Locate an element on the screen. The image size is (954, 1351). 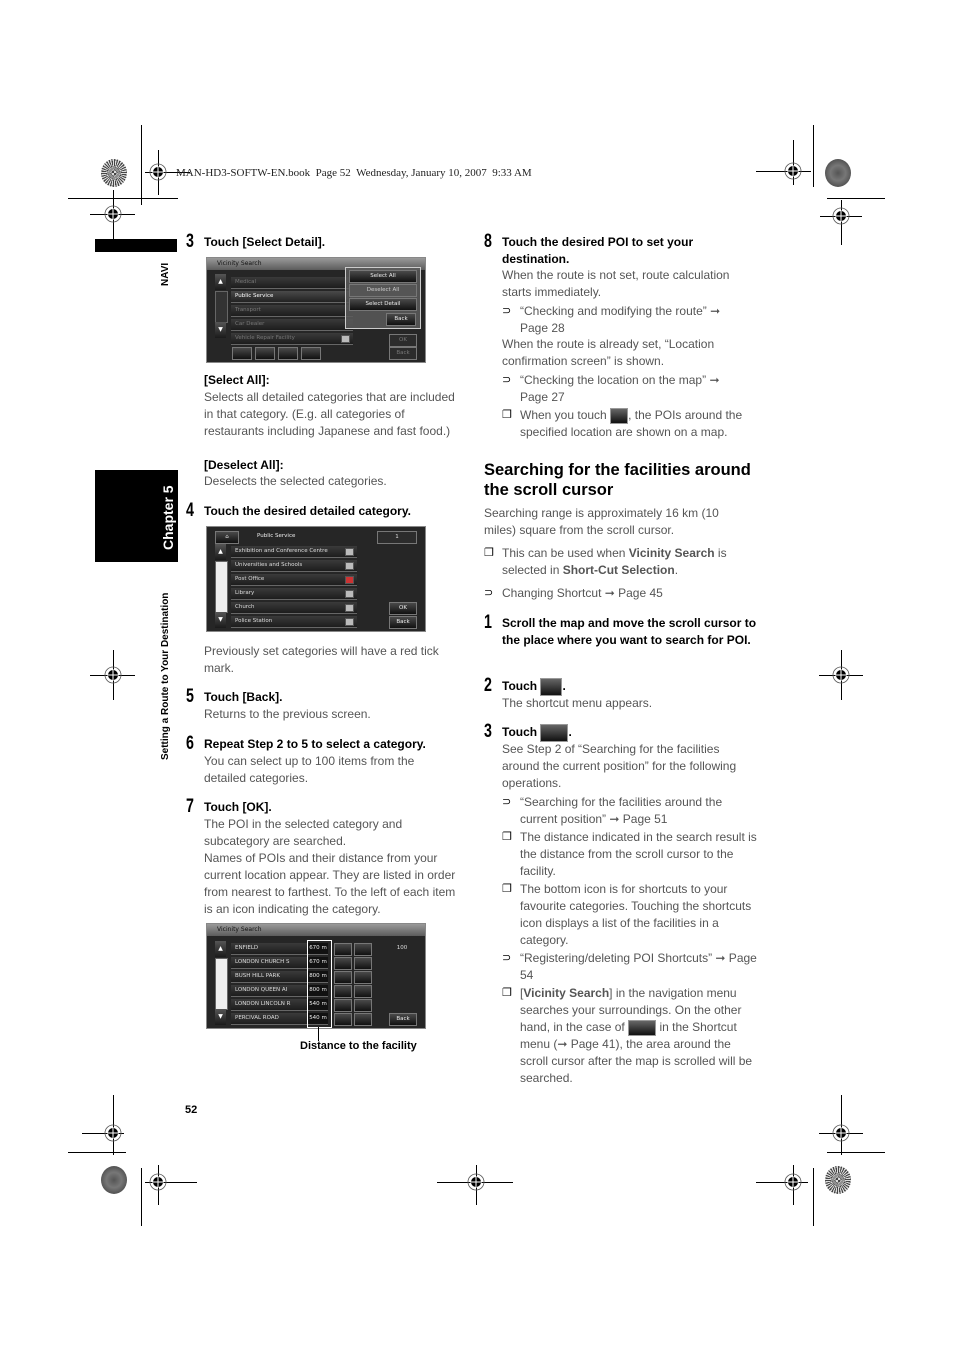
subcategory-row: Police Station is located at coordinates (294, 622).